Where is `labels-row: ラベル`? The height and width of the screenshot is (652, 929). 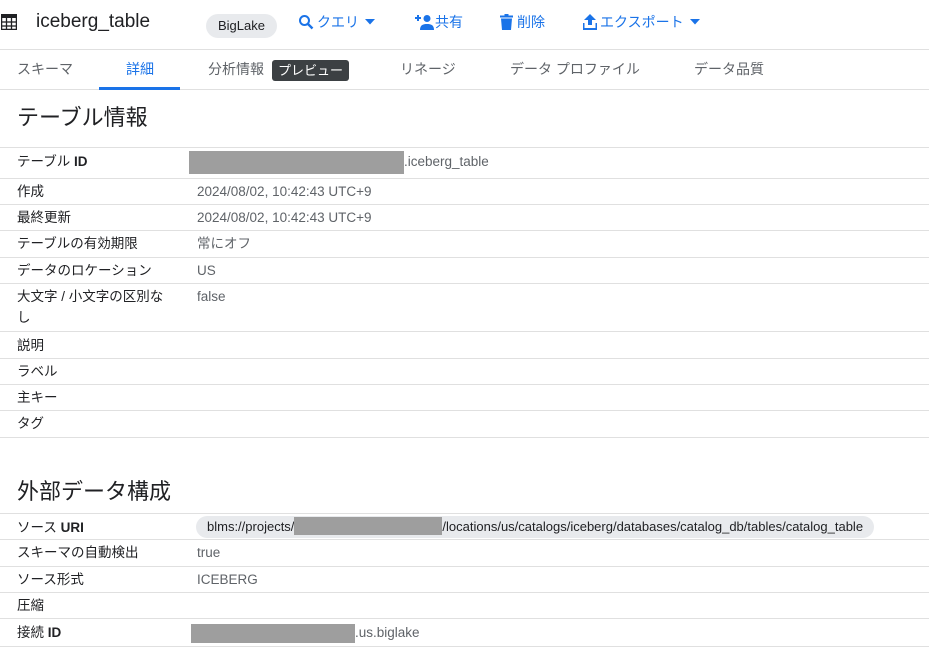 labels-row: ラベル is located at coordinates (464, 372).